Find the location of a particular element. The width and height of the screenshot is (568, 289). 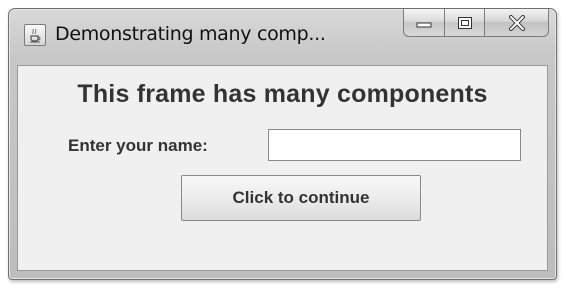

java-cup-icon is located at coordinates (35, 35).